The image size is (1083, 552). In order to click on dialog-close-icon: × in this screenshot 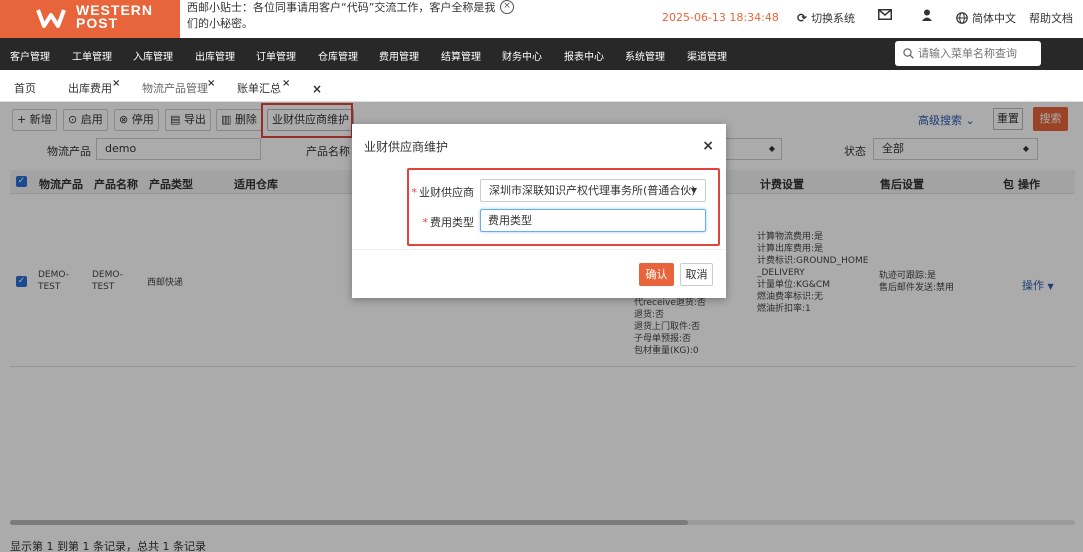, I will do `click(708, 146)`.